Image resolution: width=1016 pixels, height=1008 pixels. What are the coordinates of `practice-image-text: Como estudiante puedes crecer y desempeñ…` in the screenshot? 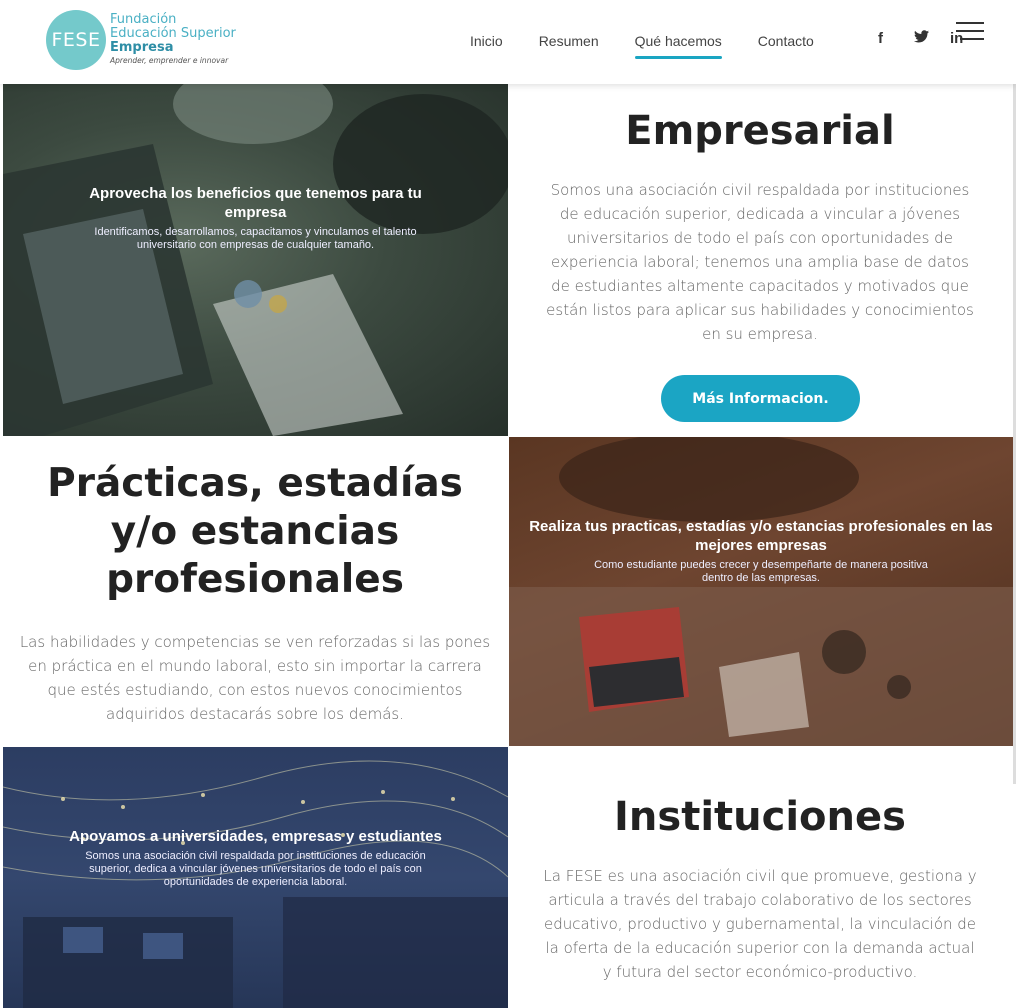 It's located at (761, 571).